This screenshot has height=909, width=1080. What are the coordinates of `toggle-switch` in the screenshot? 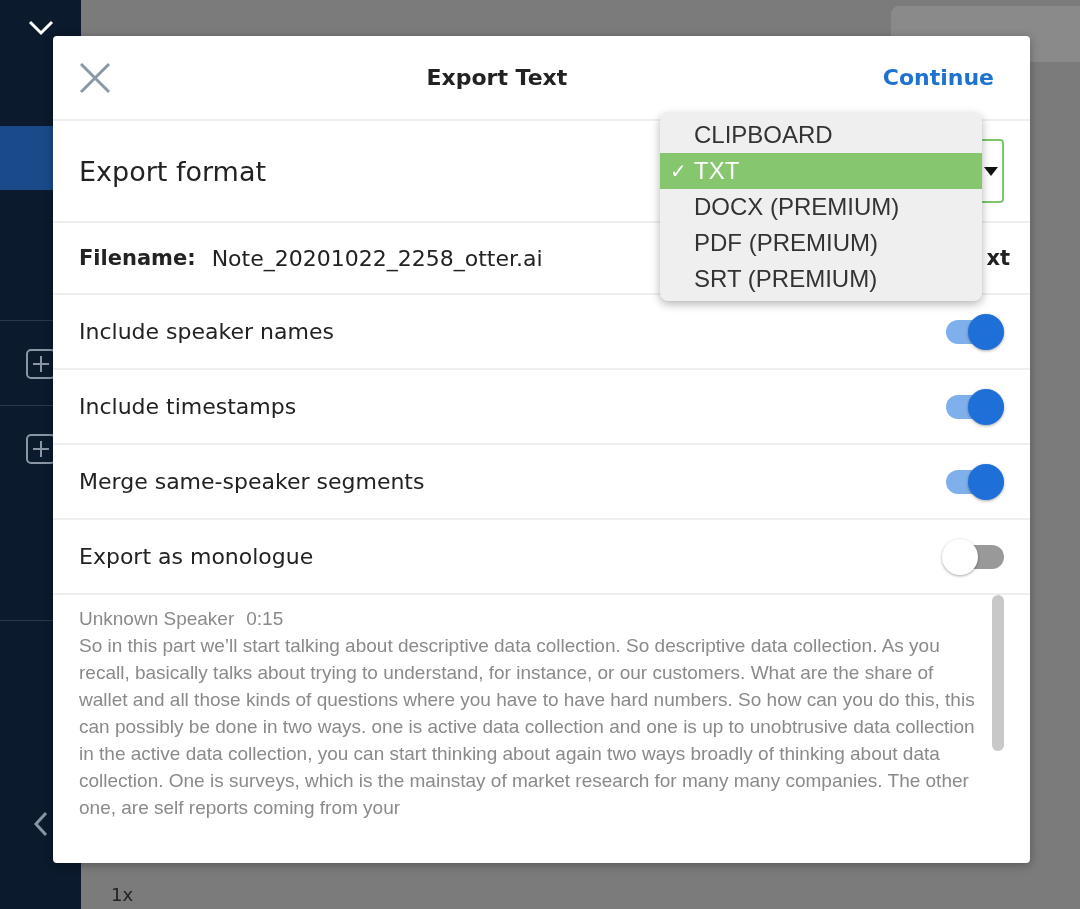 It's located at (973, 556).